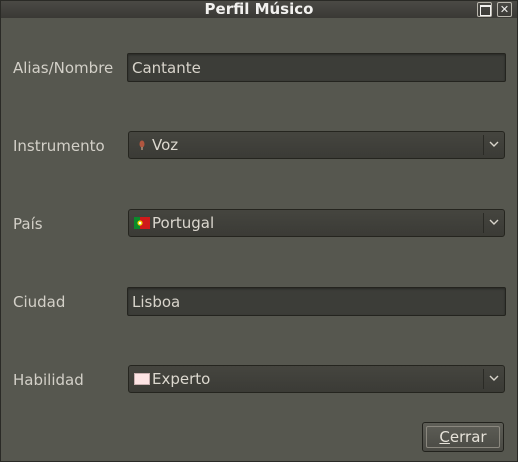 The image size is (518, 462). Describe the element at coordinates (468, 437) in the screenshot. I see `close-button-label: errar` at that location.